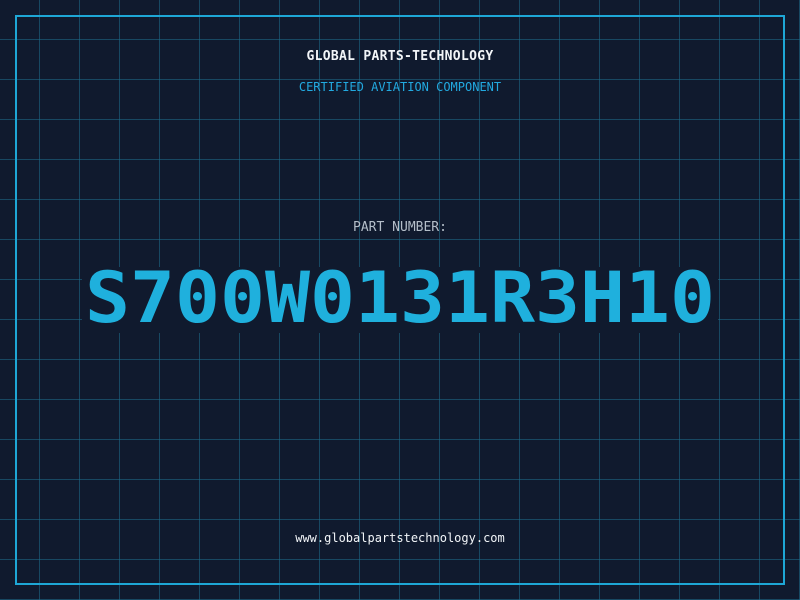 Image resolution: width=800 pixels, height=600 pixels. I want to click on part-number-display: S700W0131R3H10, so click(400, 300).